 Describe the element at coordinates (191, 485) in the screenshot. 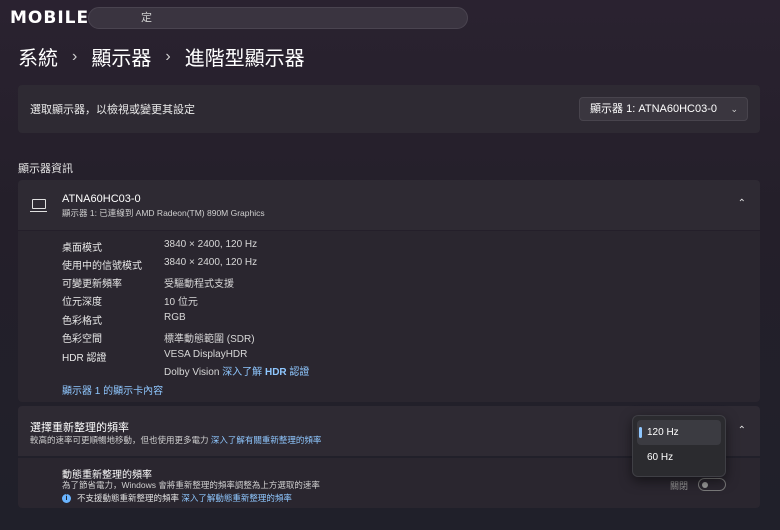

I see `dynamic-refresh-desc: 為了節省電力，Windows 會將重新整理的頻率調整為上方選取的速率` at that location.